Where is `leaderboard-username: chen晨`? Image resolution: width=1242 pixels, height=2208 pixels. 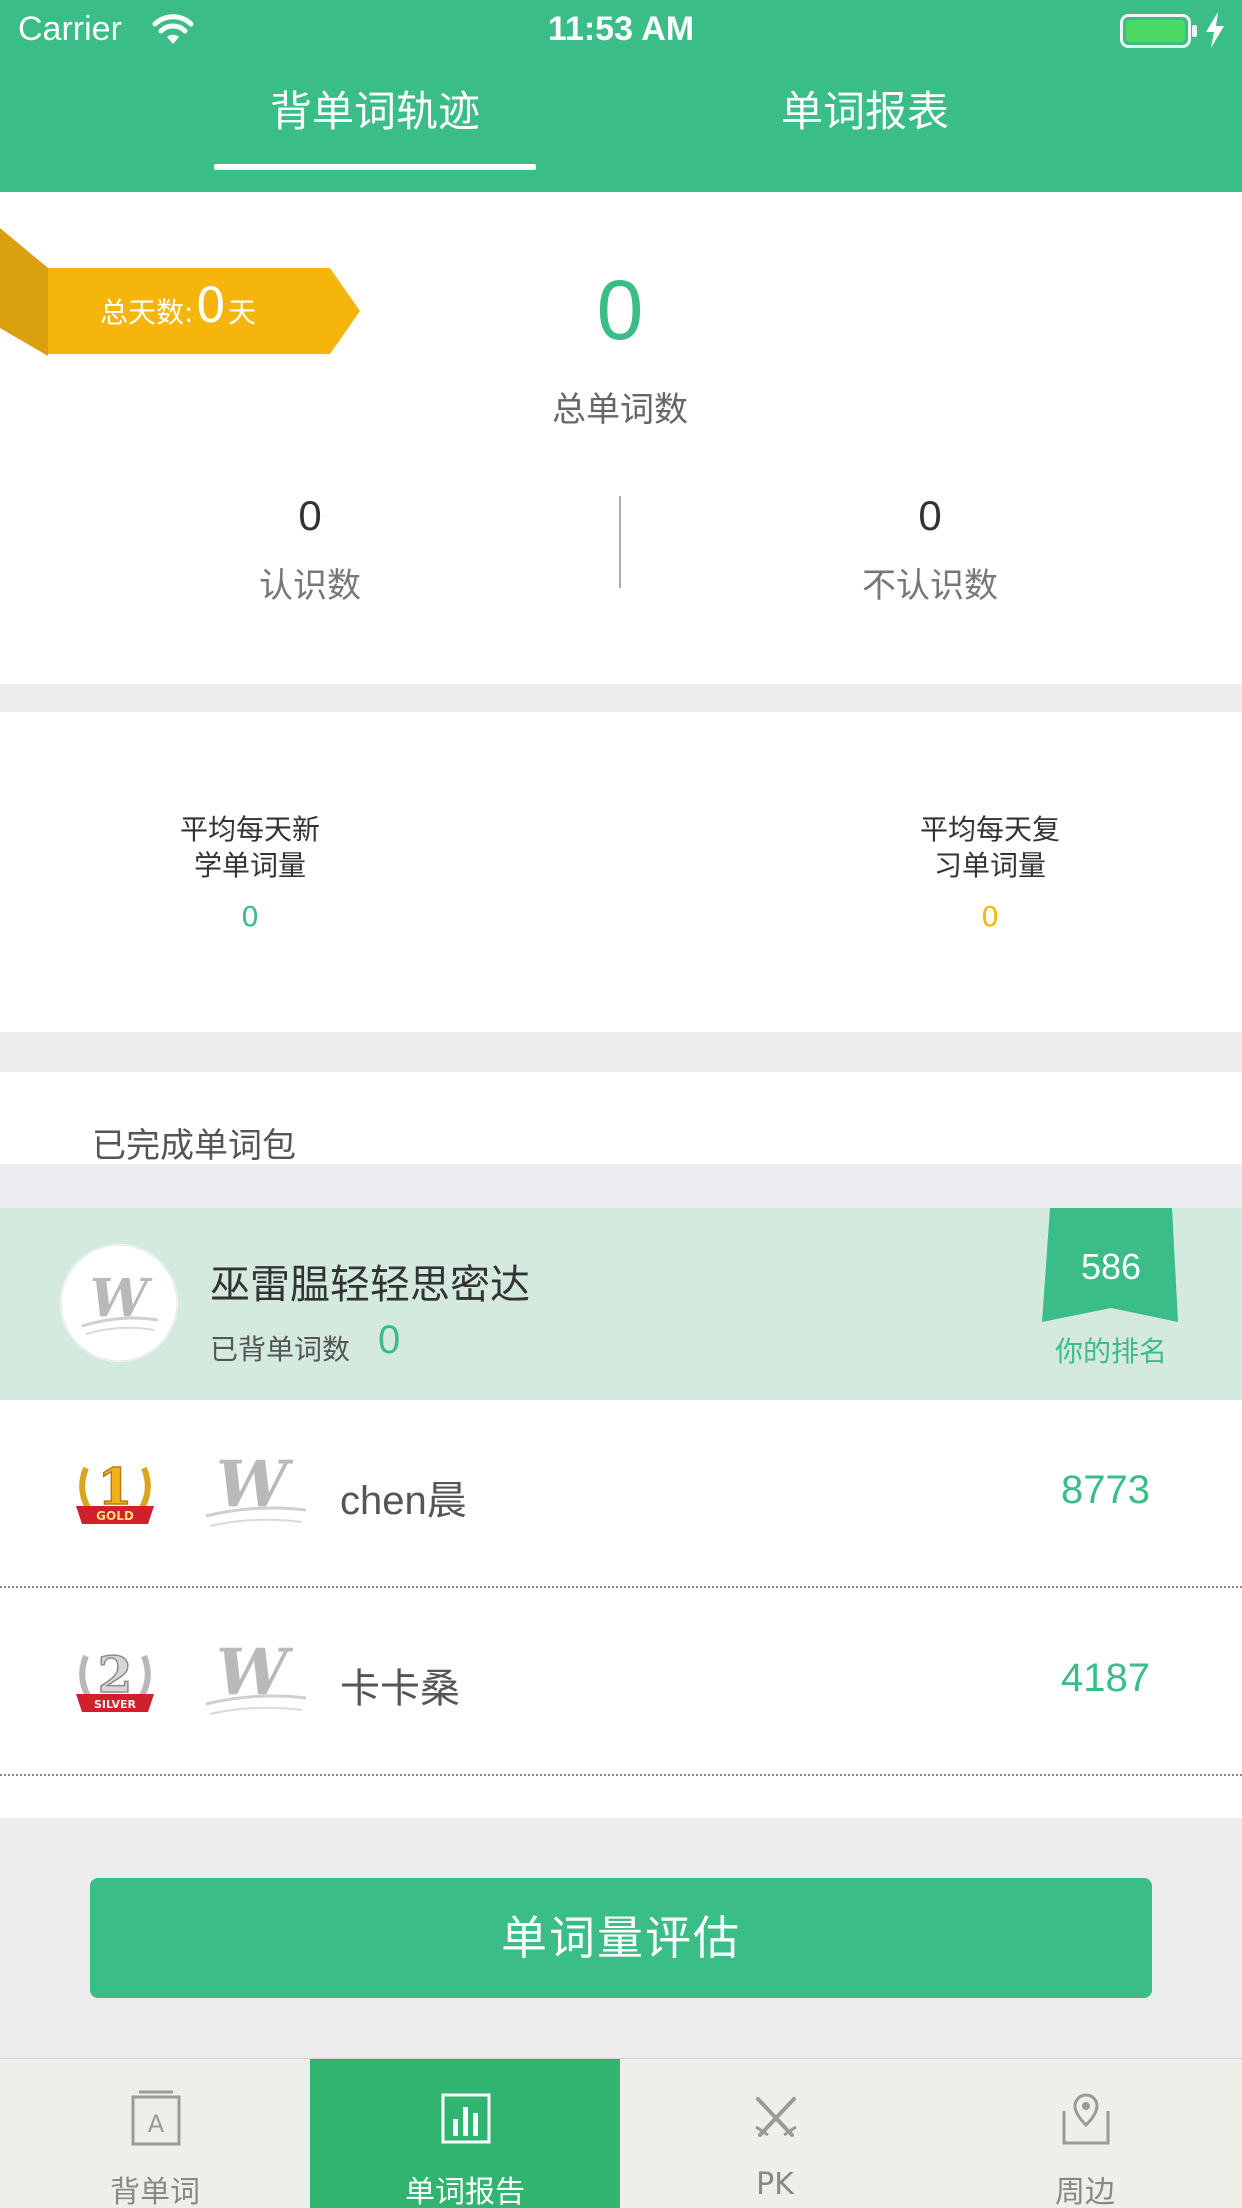
leaderboard-username: chen晨 is located at coordinates (403, 1501).